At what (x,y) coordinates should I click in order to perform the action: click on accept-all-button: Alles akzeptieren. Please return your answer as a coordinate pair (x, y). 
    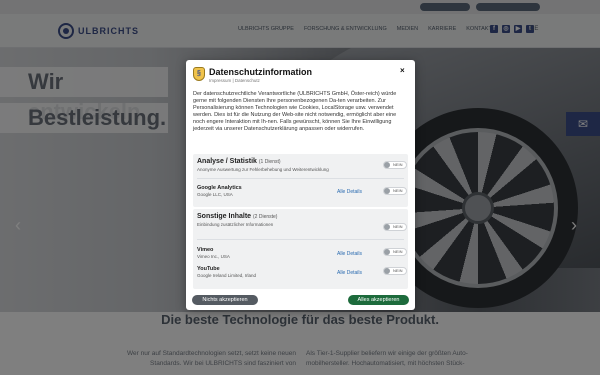
    Looking at the image, I should click on (378, 300).